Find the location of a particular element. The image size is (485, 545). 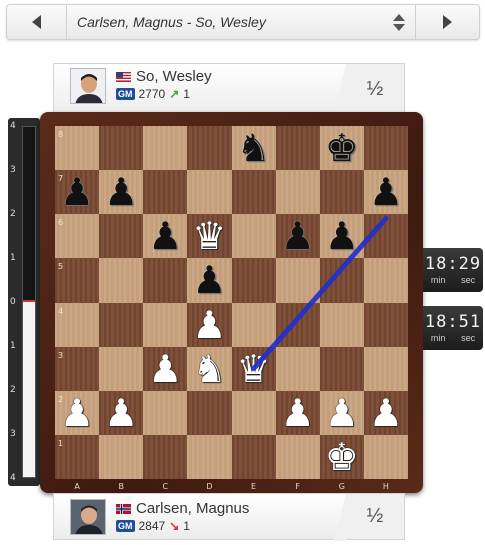

square-f6: ♟ is located at coordinates (297, 236).